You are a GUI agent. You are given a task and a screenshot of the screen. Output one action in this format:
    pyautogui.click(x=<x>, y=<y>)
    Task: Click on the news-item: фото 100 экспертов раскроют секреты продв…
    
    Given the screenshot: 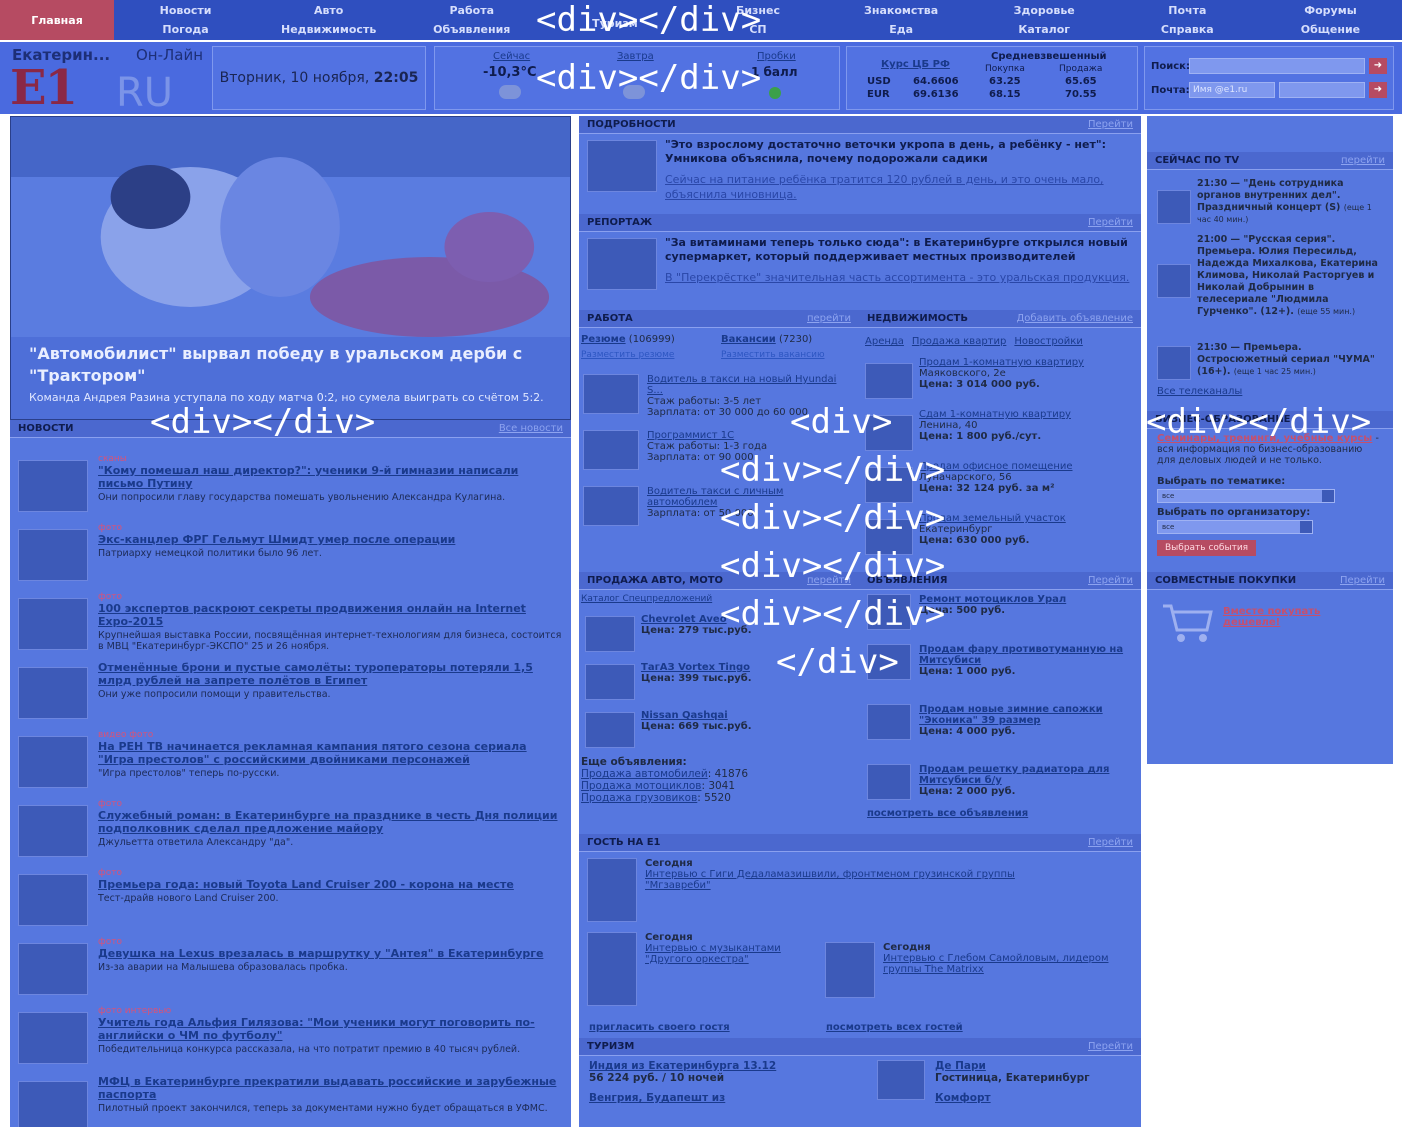 What is the action you would take?
    pyautogui.click(x=290, y=626)
    